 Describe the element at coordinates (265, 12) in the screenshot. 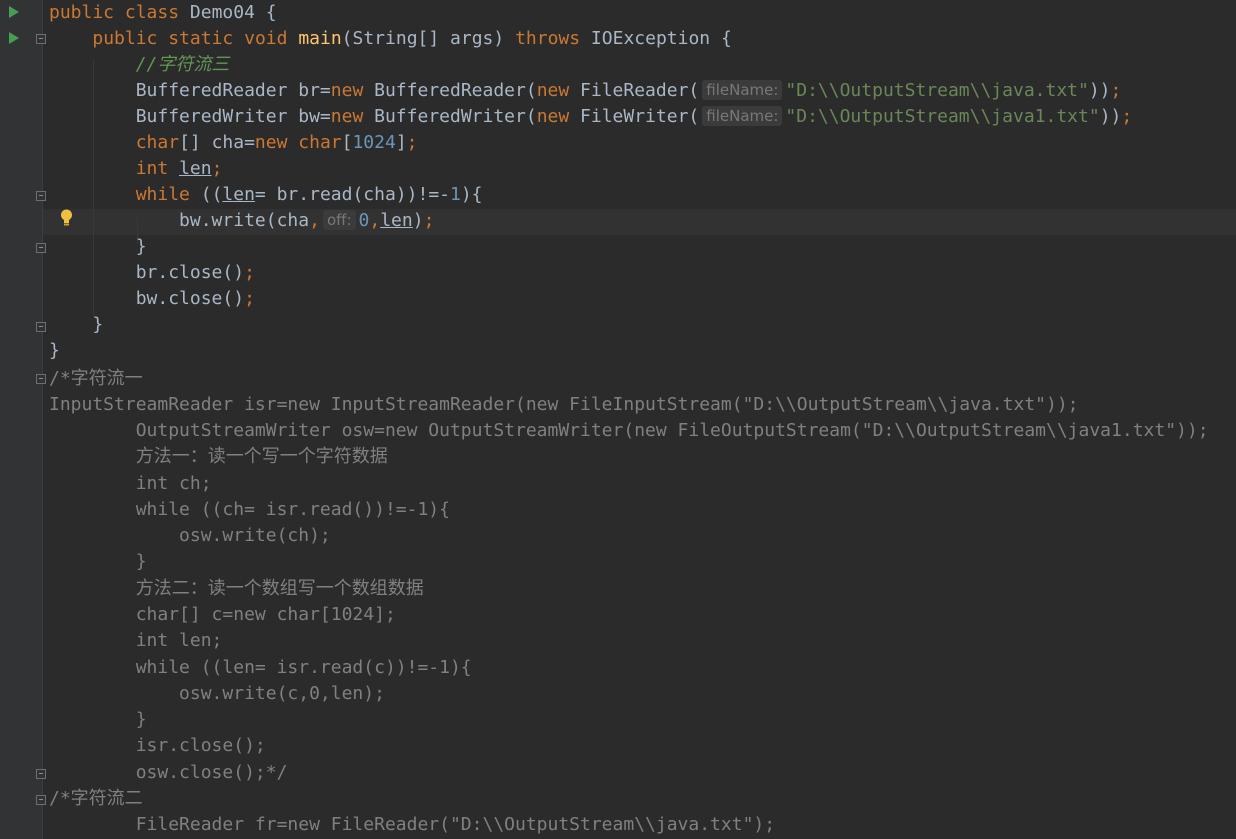

I see `brace: {` at that location.